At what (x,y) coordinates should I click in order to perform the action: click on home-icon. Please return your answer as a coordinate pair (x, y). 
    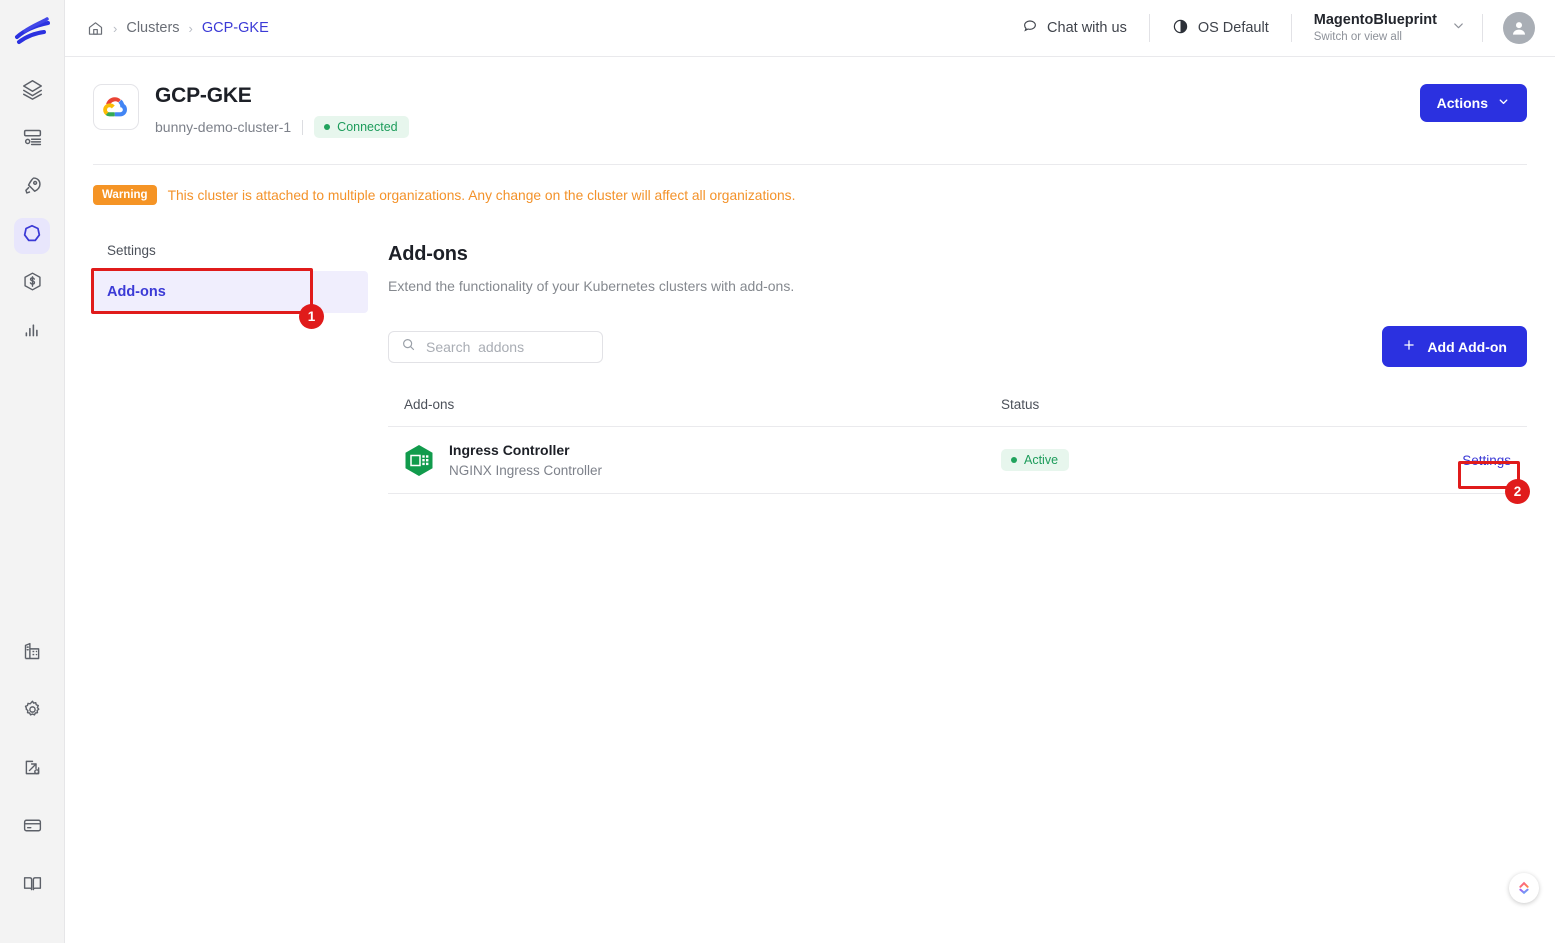
    Looking at the image, I should click on (95, 28).